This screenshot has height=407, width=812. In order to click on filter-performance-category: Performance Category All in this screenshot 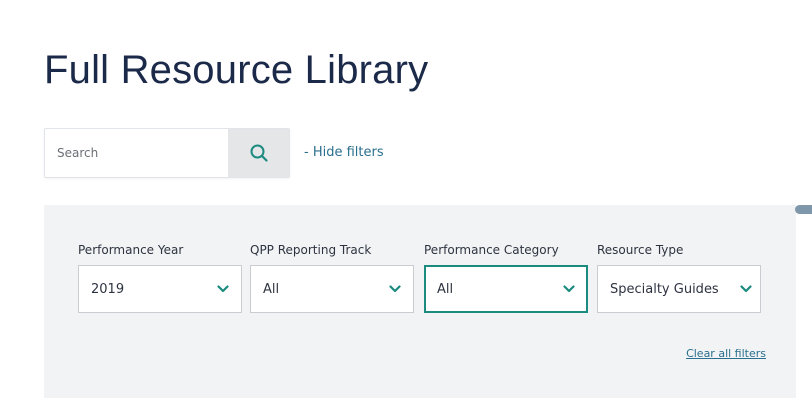, I will do `click(506, 278)`.